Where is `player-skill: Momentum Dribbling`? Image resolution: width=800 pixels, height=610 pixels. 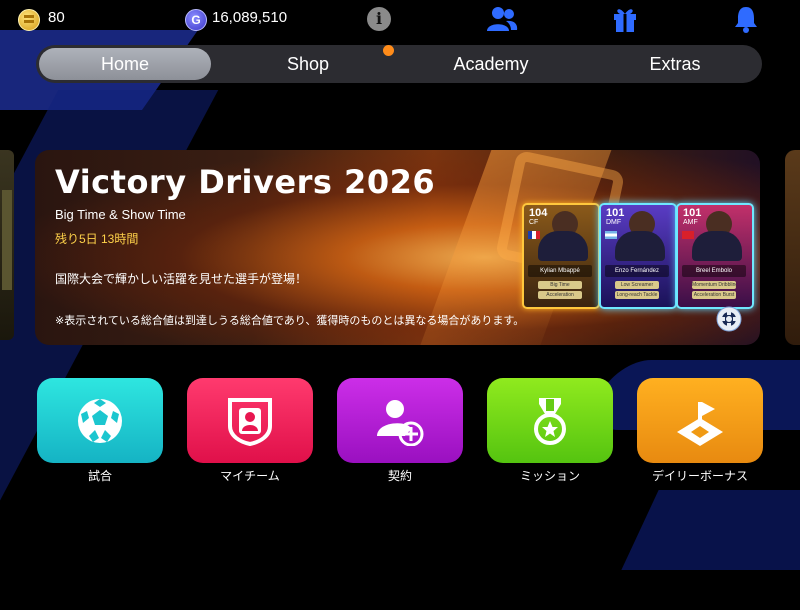 player-skill: Momentum Dribbling is located at coordinates (714, 285).